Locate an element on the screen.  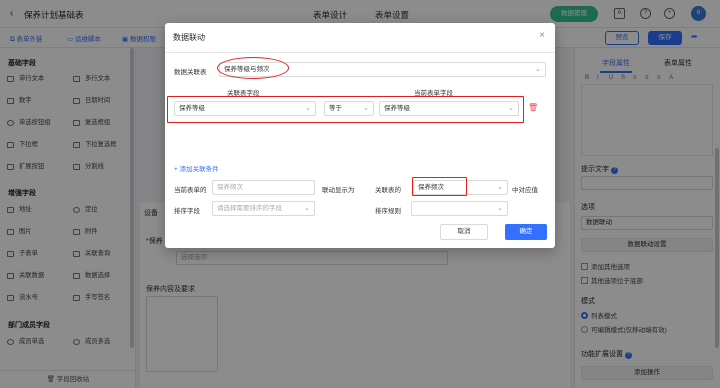
highlight-link-table-field is located at coordinates (439, 186).